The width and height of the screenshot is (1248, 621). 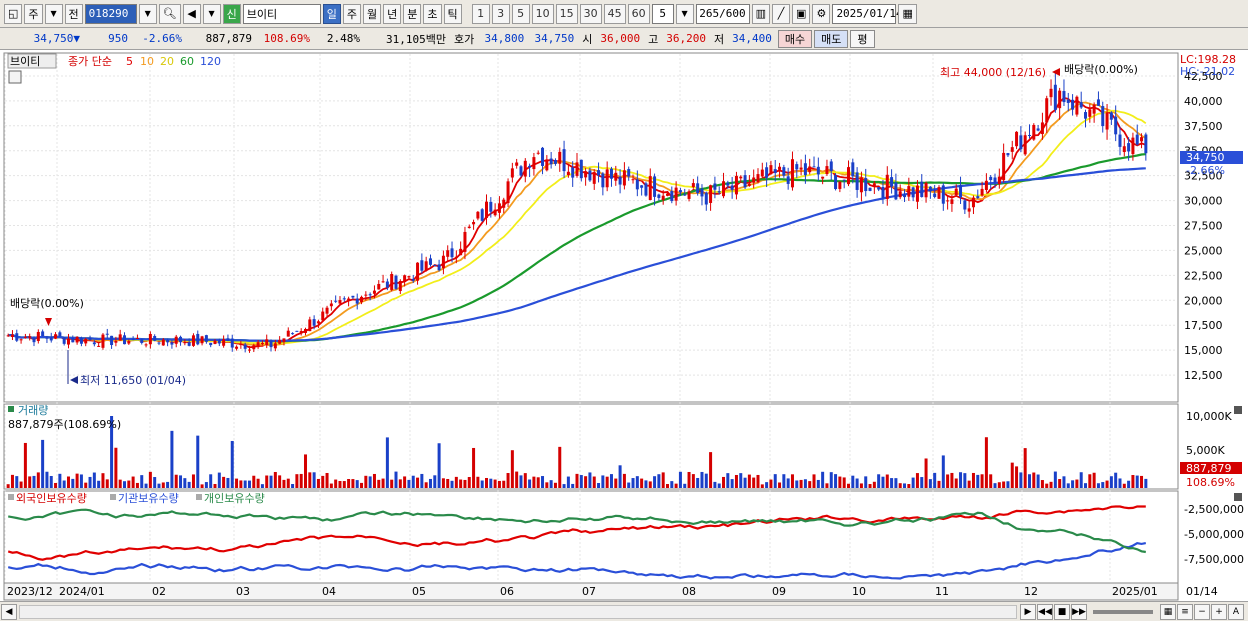 I want to click on tab-second: 초, so click(x=432, y=13).